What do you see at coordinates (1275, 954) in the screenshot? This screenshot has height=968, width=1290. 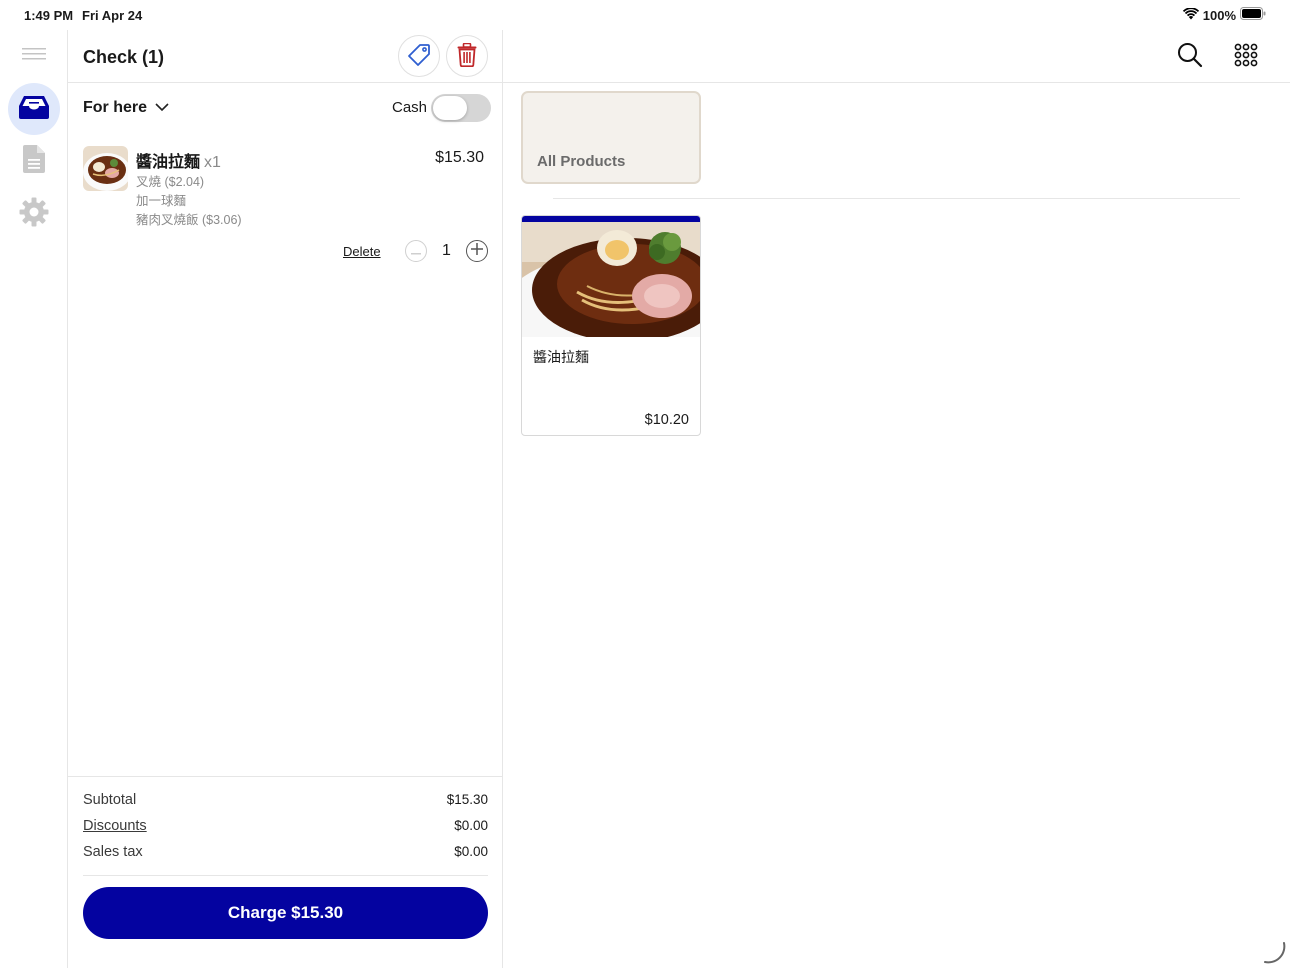 I see `loading-spinner-icon` at bounding box center [1275, 954].